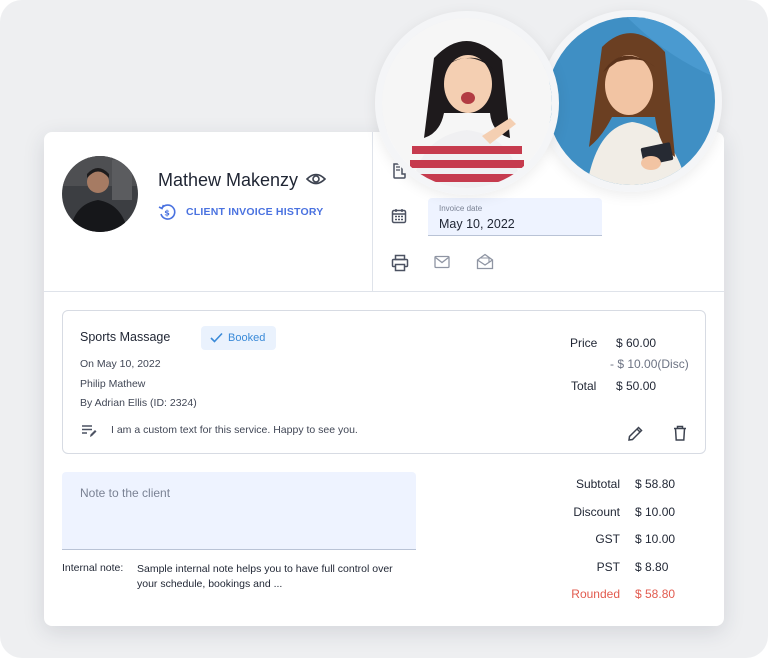 The width and height of the screenshot is (768, 665). I want to click on calendar-icon, so click(399, 216).